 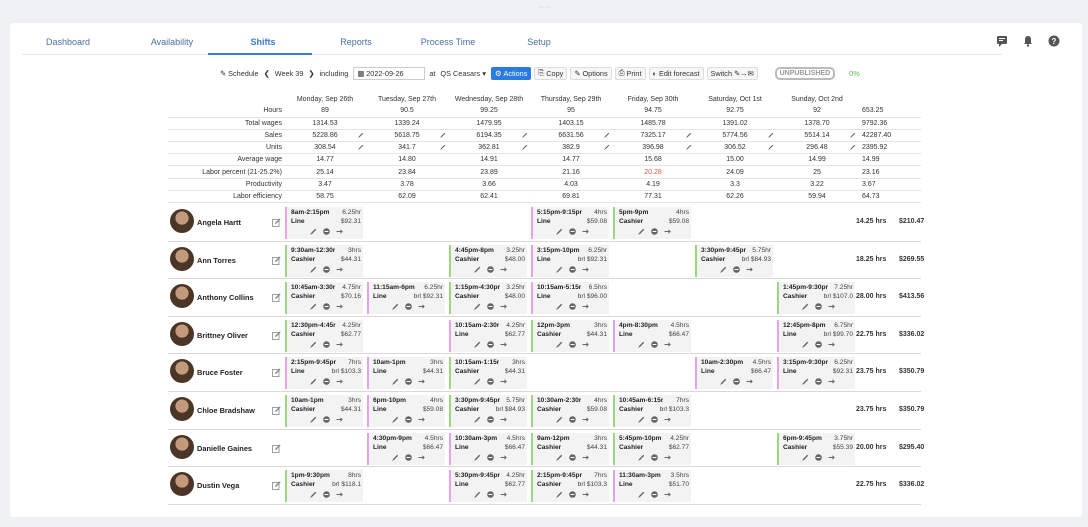 What do you see at coordinates (652, 223) in the screenshot?
I see `shift-card: 5pm-9pm 4hrs Cashier $59.08` at bounding box center [652, 223].